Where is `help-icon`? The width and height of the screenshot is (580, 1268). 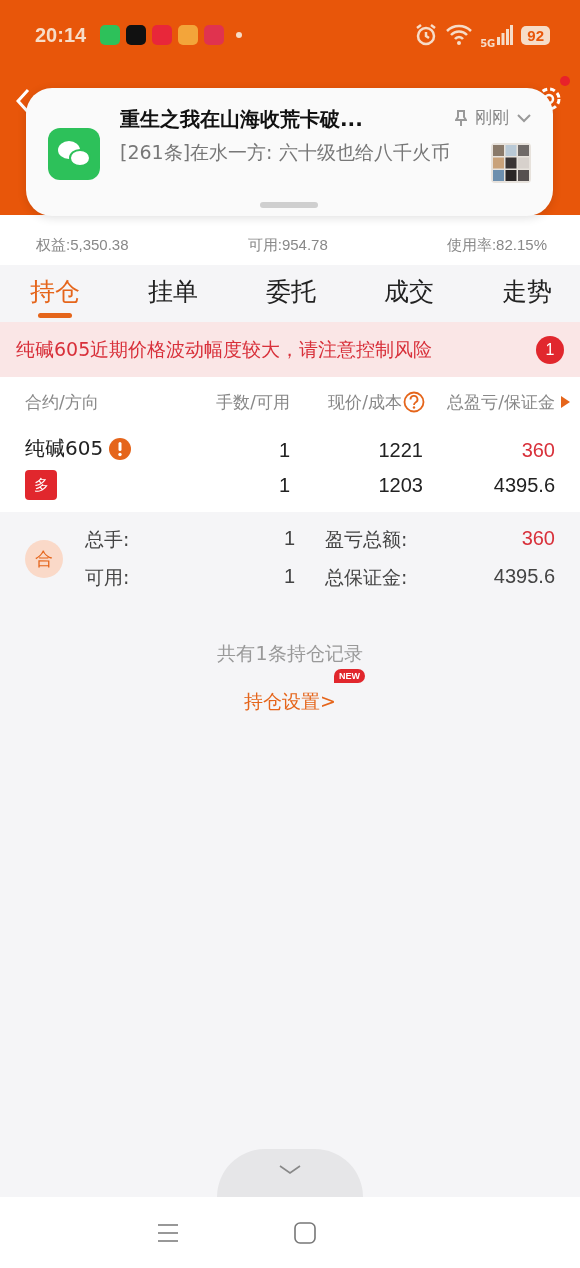 help-icon is located at coordinates (414, 402).